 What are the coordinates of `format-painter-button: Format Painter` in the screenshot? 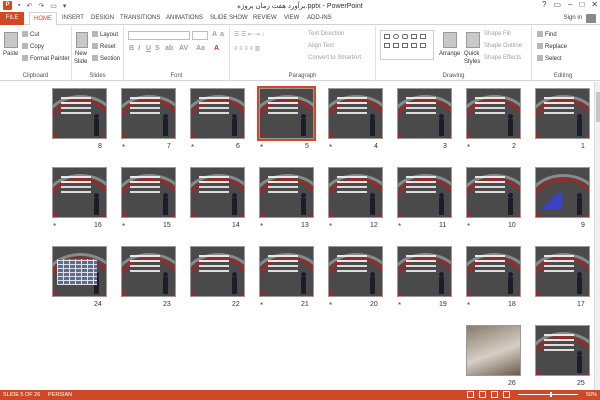 It's located at (46, 58).